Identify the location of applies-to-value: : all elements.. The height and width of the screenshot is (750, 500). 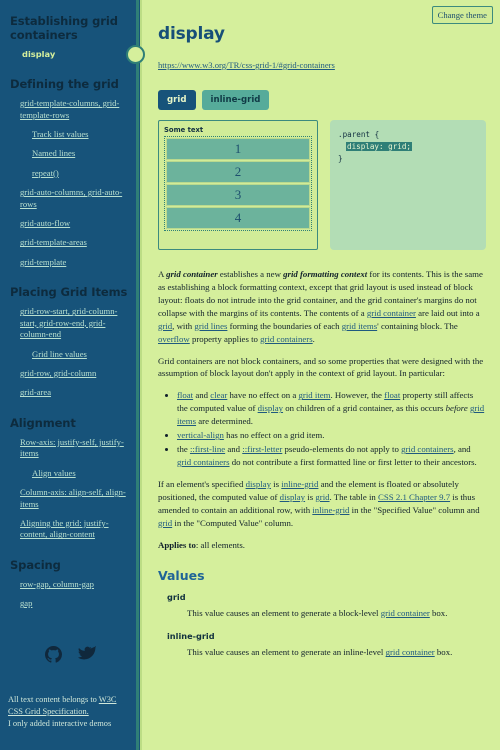
(220, 544).